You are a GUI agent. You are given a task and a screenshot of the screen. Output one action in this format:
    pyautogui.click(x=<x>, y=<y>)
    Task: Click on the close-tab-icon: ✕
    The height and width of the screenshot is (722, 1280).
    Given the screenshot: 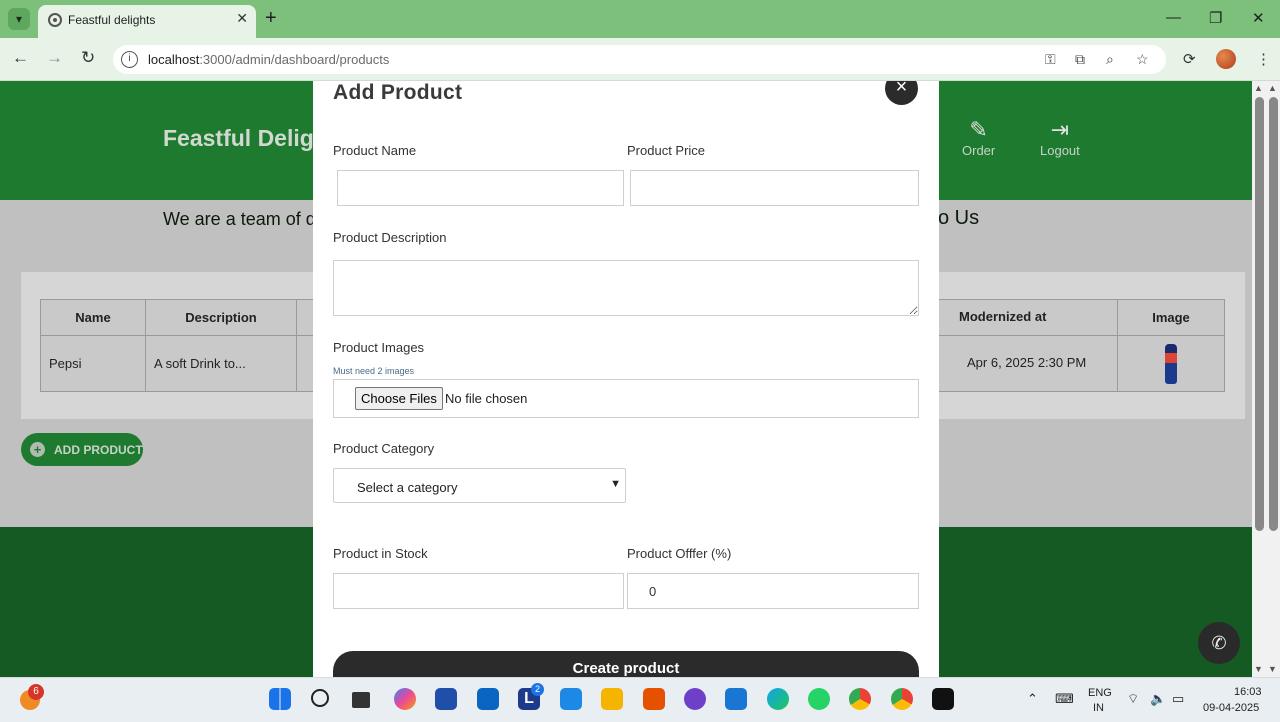 What is the action you would take?
    pyautogui.click(x=242, y=18)
    